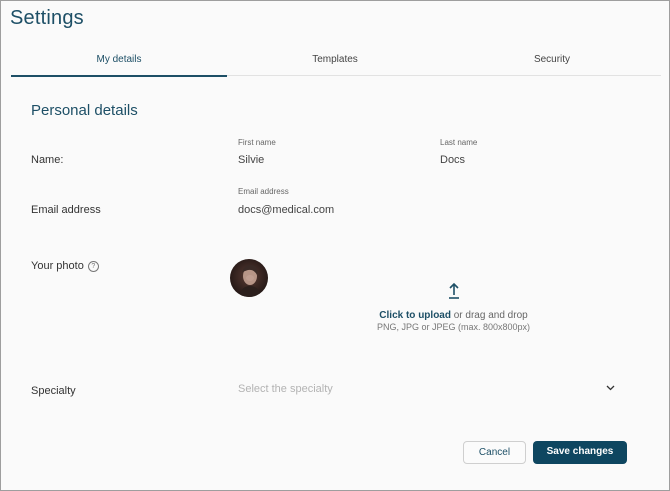  Describe the element at coordinates (552, 62) in the screenshot. I see `tab-security: Security` at that location.